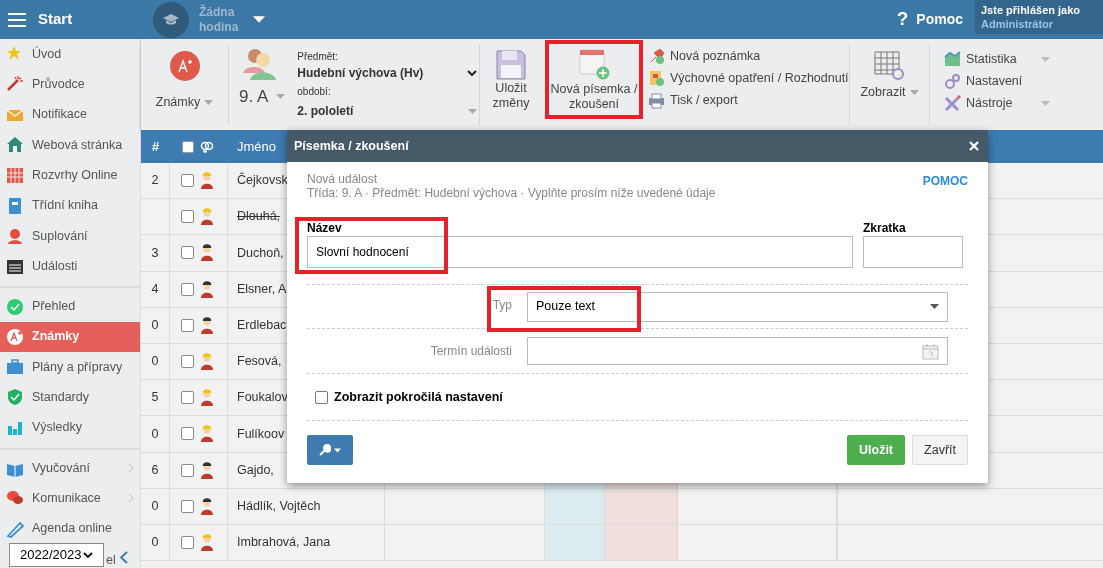  I want to click on sidebar-item: Průvodce, so click(70, 84).